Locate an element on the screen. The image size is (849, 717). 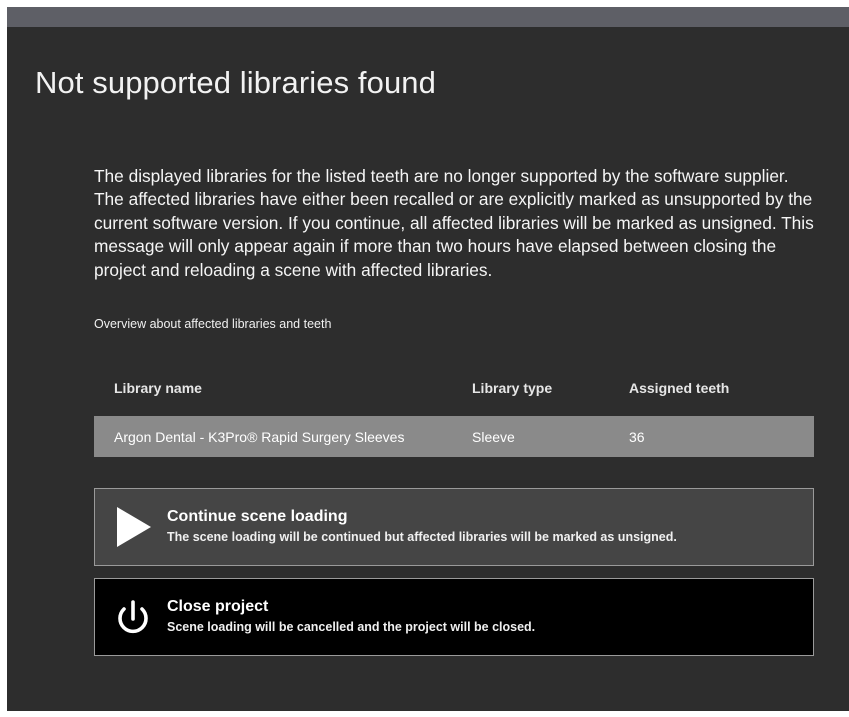
cell-assigned-teeth: 36 is located at coordinates (637, 437).